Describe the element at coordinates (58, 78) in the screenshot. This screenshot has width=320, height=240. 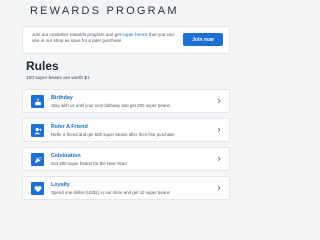
I see `rules-subheading: 100 super beans are worth $1` at that location.